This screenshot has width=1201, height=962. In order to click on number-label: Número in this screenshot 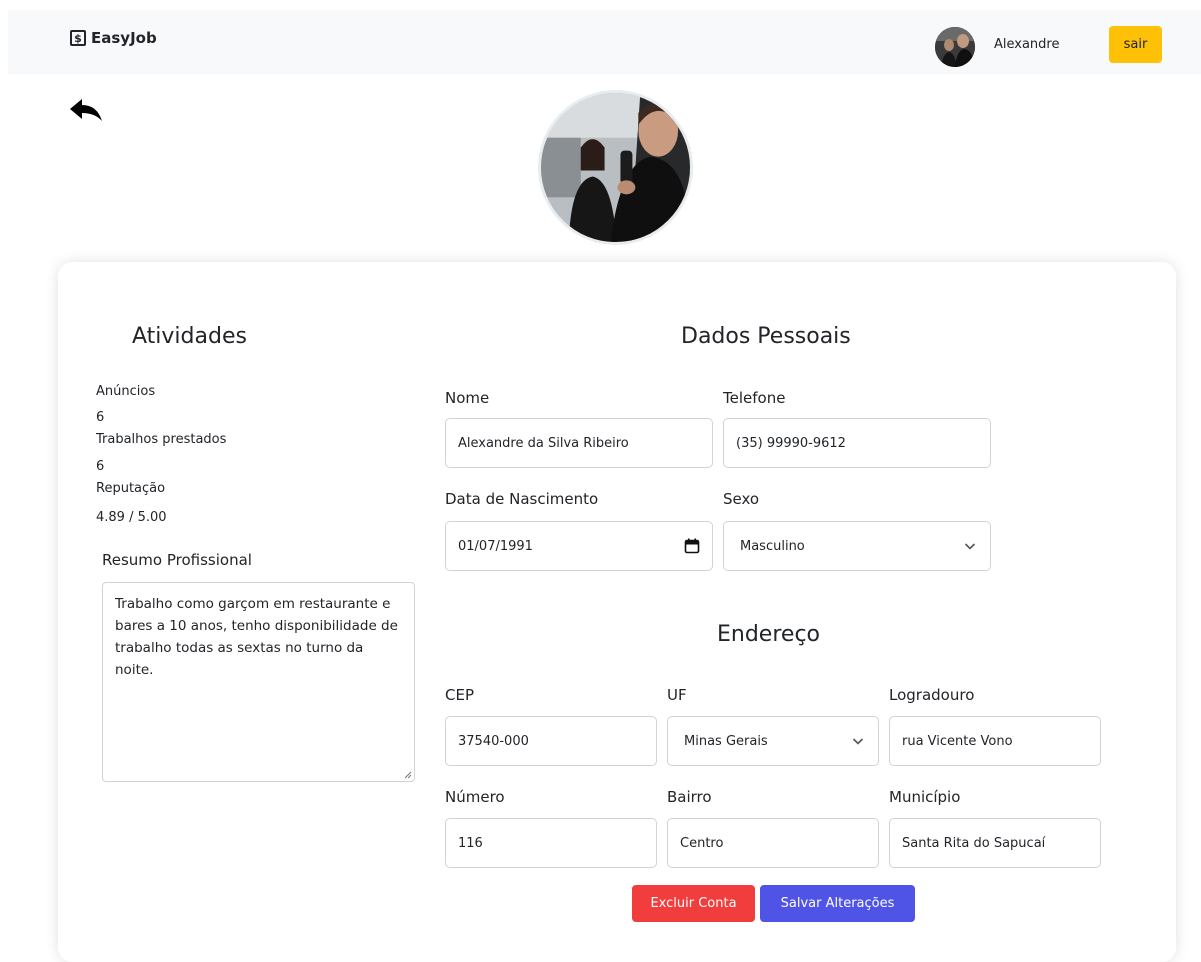, I will do `click(475, 797)`.